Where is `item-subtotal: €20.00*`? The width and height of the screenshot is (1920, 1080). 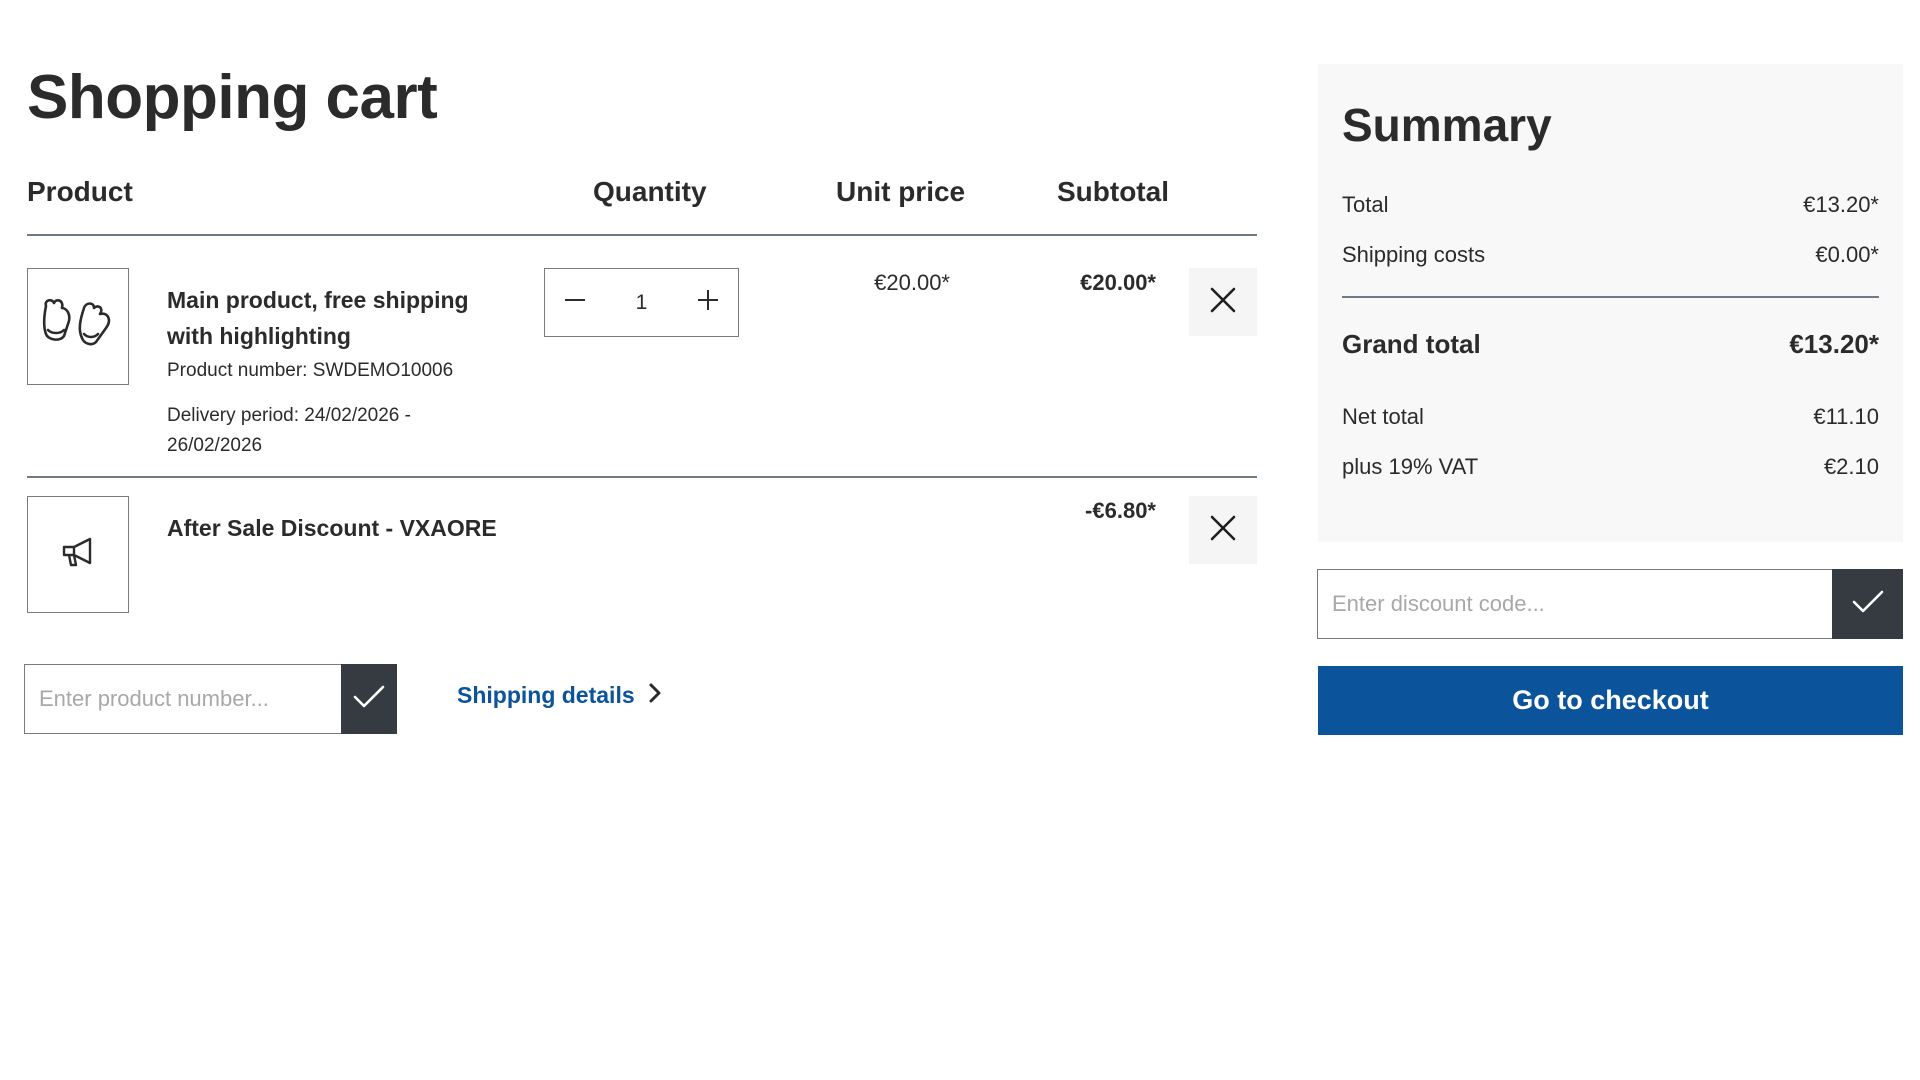
item-subtotal: €20.00* is located at coordinates (1118, 282).